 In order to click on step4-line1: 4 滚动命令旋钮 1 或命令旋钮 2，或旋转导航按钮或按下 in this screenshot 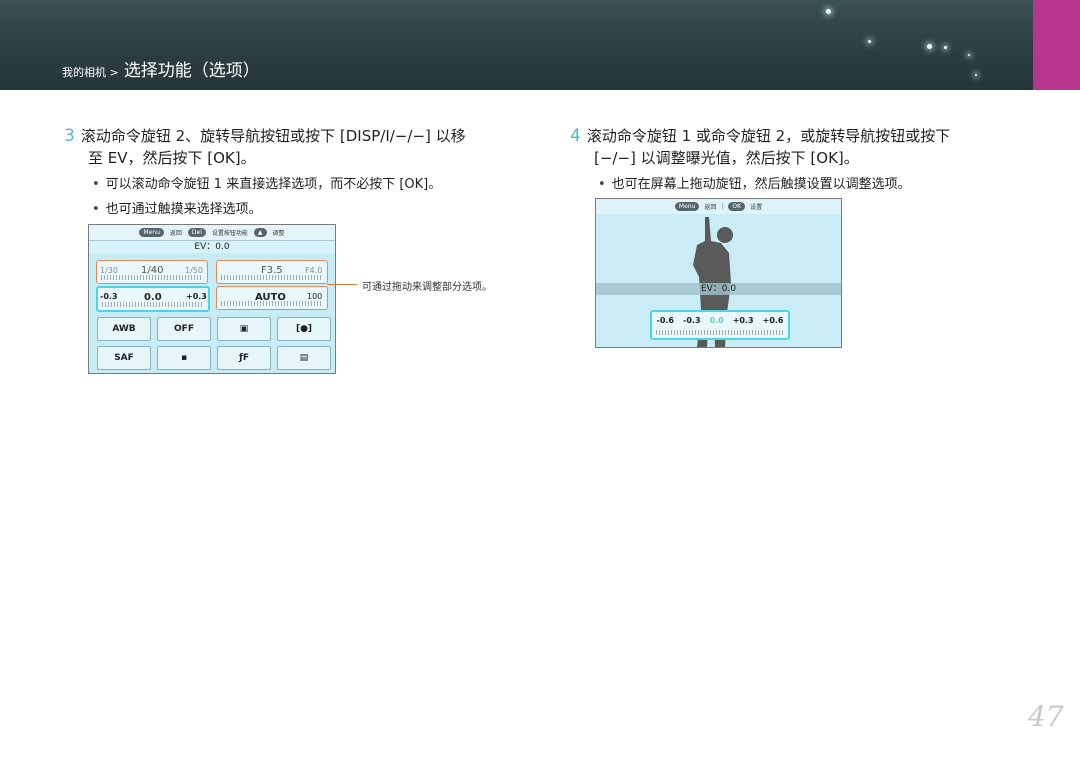, I will do `click(760, 136)`.